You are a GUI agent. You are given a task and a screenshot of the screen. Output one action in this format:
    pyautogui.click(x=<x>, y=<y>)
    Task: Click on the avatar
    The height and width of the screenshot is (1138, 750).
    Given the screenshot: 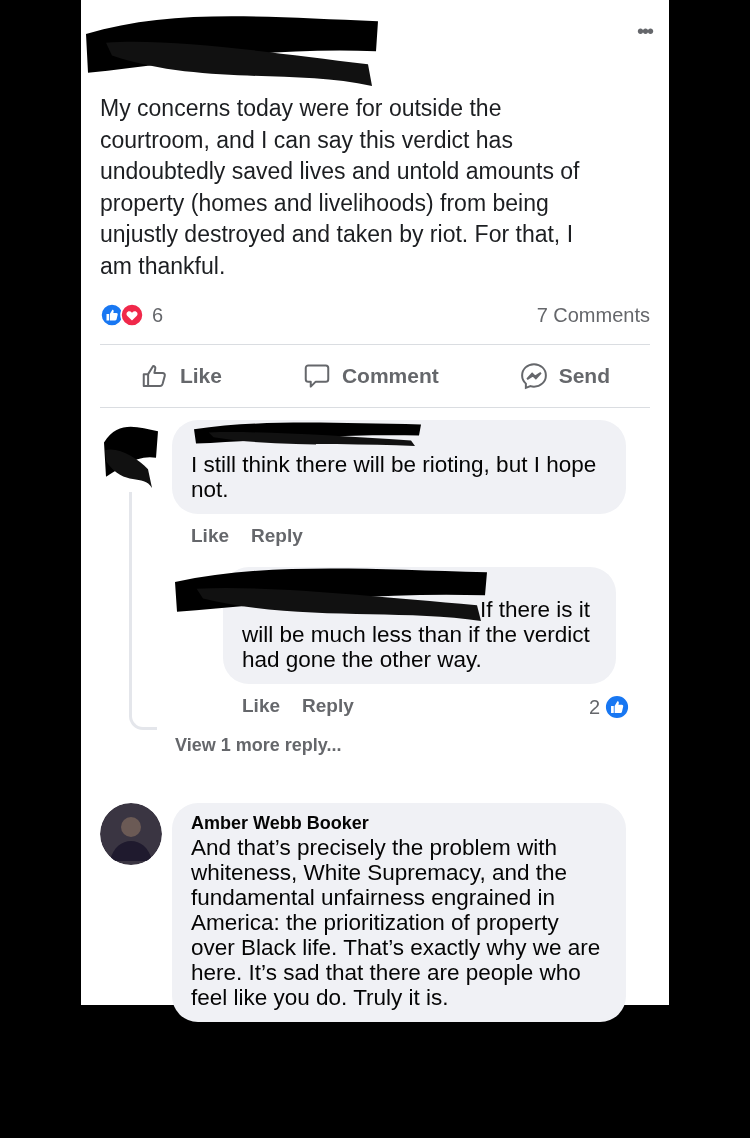 What is the action you would take?
    pyautogui.click(x=131, y=833)
    